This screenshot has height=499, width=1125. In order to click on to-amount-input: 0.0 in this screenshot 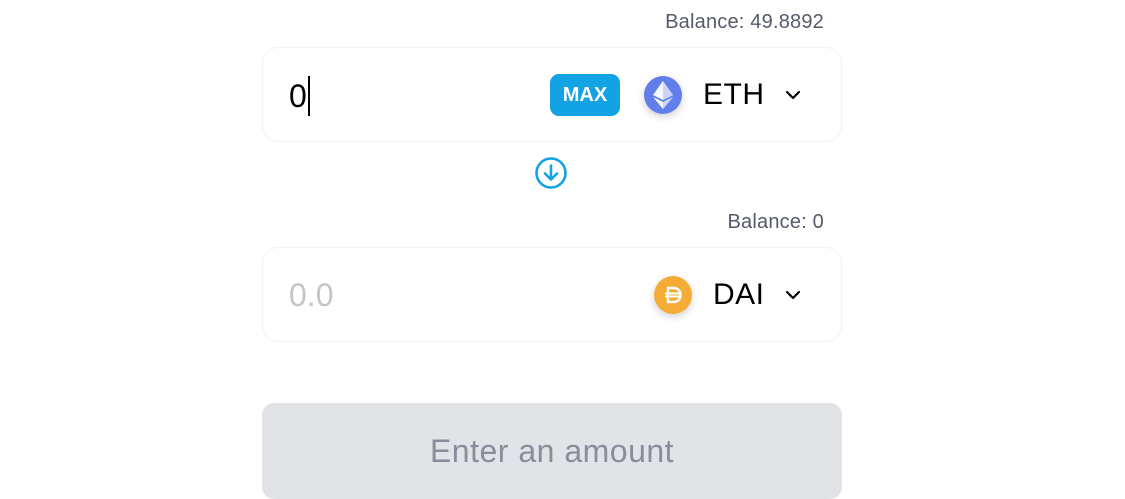, I will do `click(311, 295)`.